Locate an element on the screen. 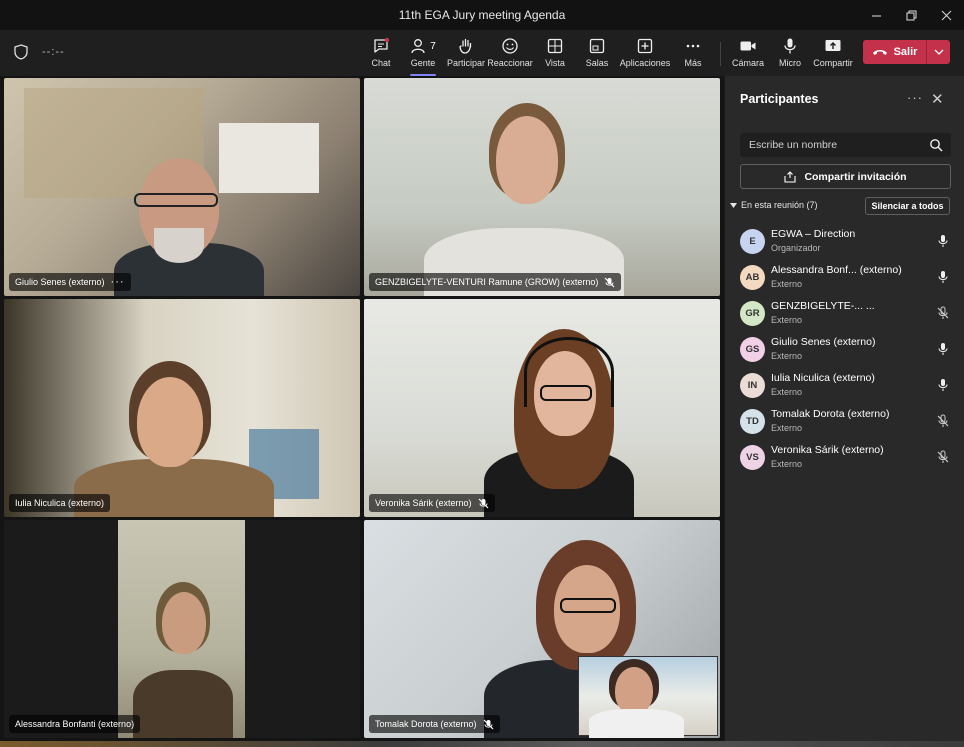 Image resolution: width=964 pixels, height=747 pixels. mute-all-button: Silenciar a todos is located at coordinates (907, 206).